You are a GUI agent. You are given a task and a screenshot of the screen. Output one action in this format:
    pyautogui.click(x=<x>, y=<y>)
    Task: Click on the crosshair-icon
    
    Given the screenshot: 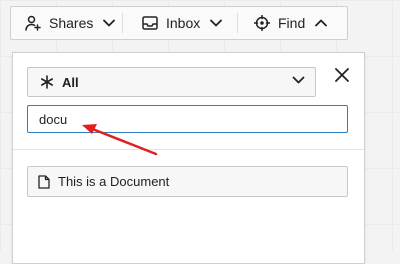 What is the action you would take?
    pyautogui.click(x=262, y=23)
    